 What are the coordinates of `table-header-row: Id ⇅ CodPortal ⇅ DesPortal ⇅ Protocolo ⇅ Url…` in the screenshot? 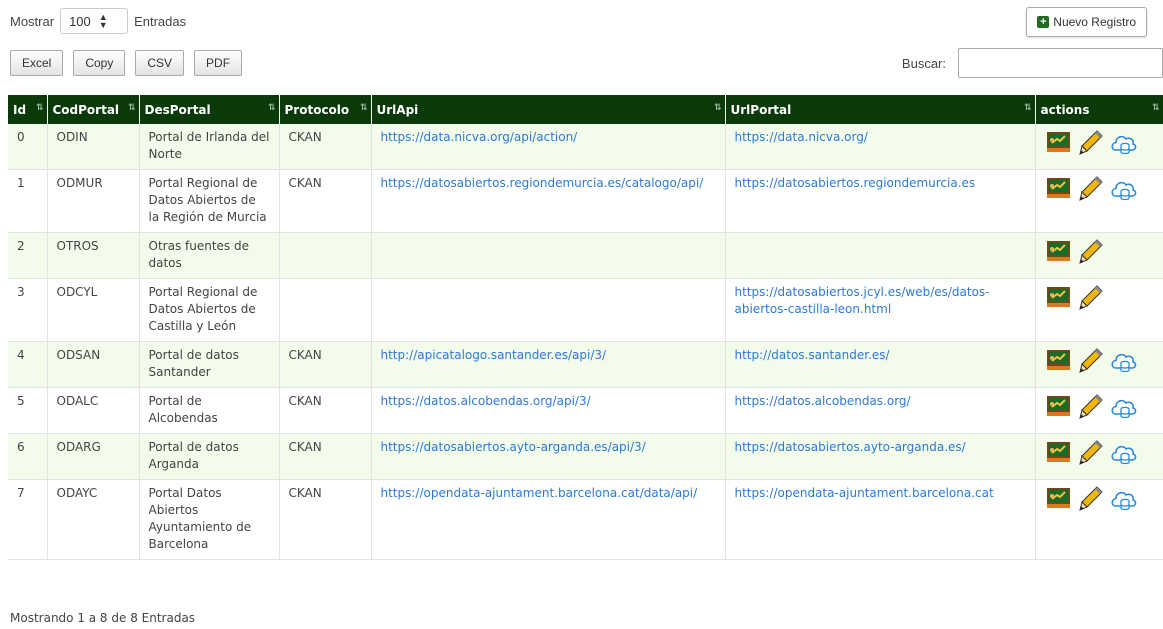 It's located at (585, 109).